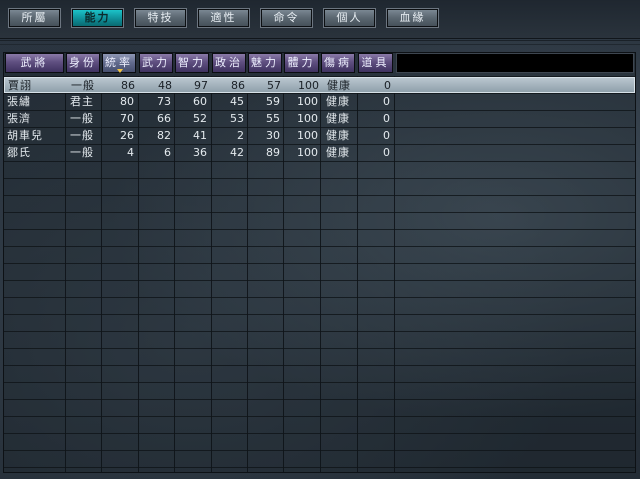 This screenshot has width=640, height=479. Describe the element at coordinates (164, 118) in the screenshot. I see `war-value: 66` at that location.